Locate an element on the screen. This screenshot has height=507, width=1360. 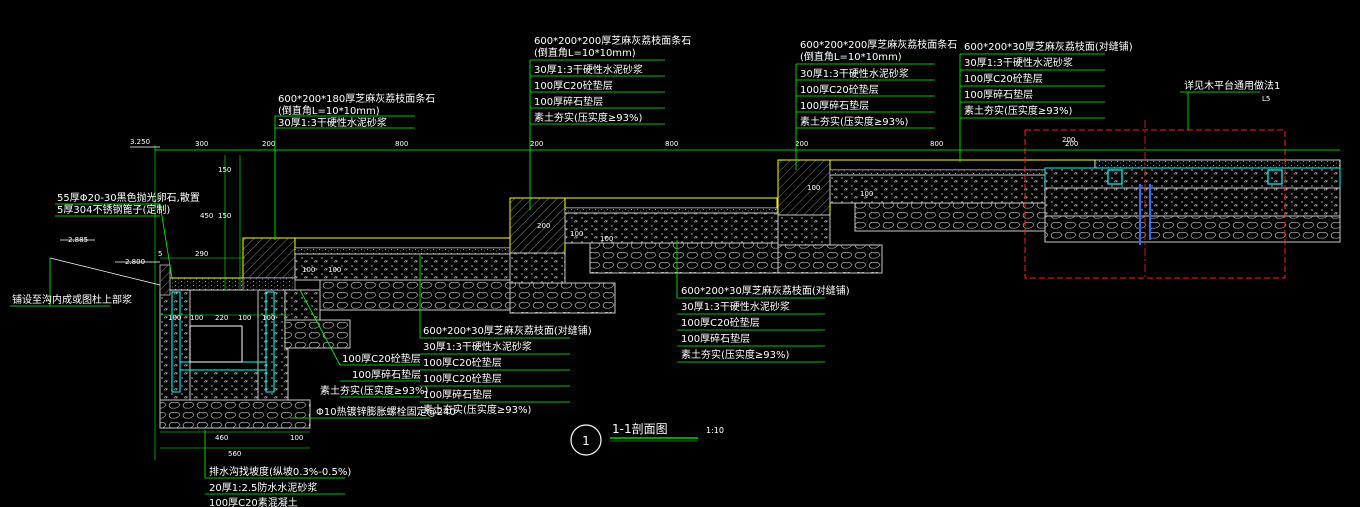
callout-c9-line-2: 100厚C20砼垫层 is located at coordinates (462, 362).